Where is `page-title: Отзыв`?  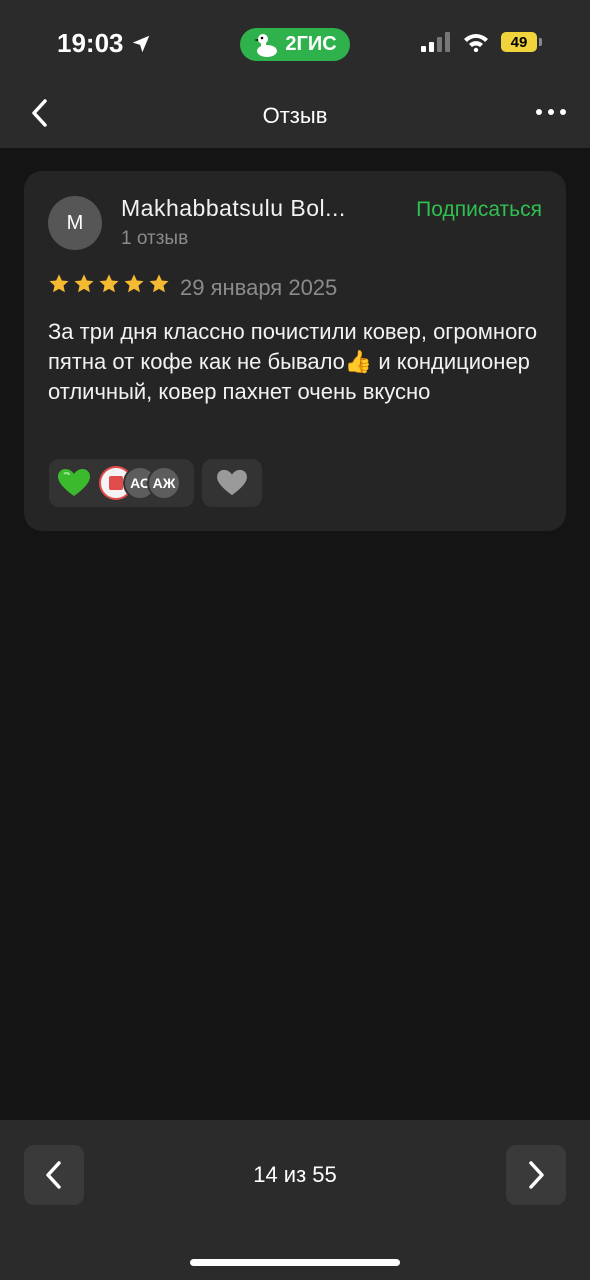 page-title: Отзыв is located at coordinates (295, 115).